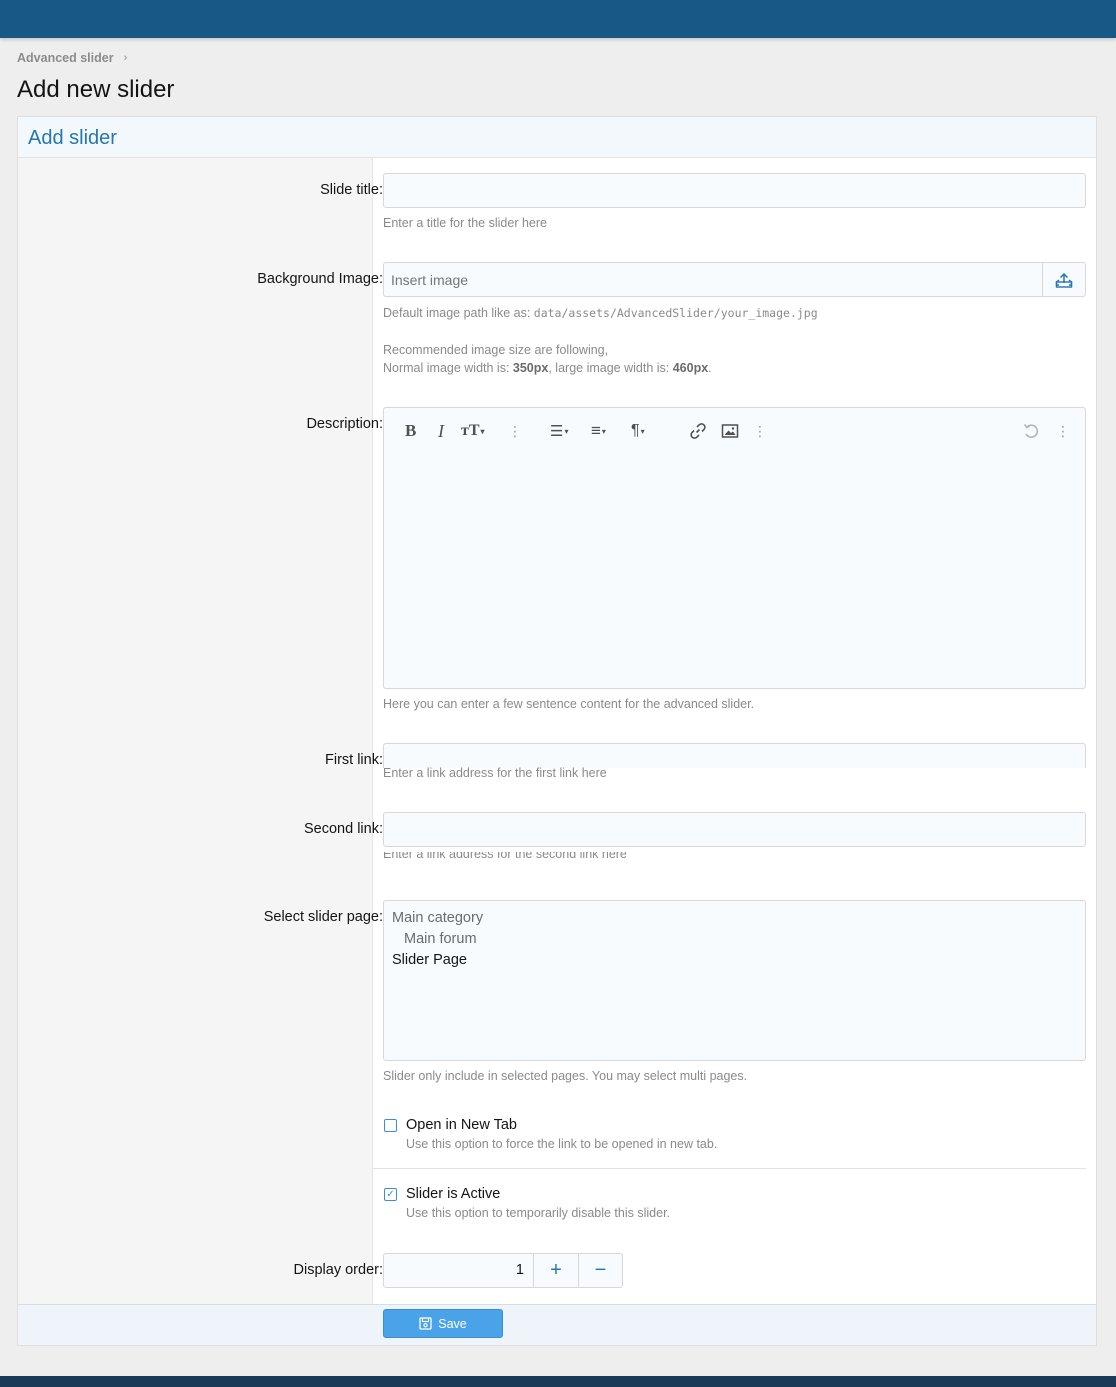  I want to click on display-order-input: 1, so click(459, 1270).